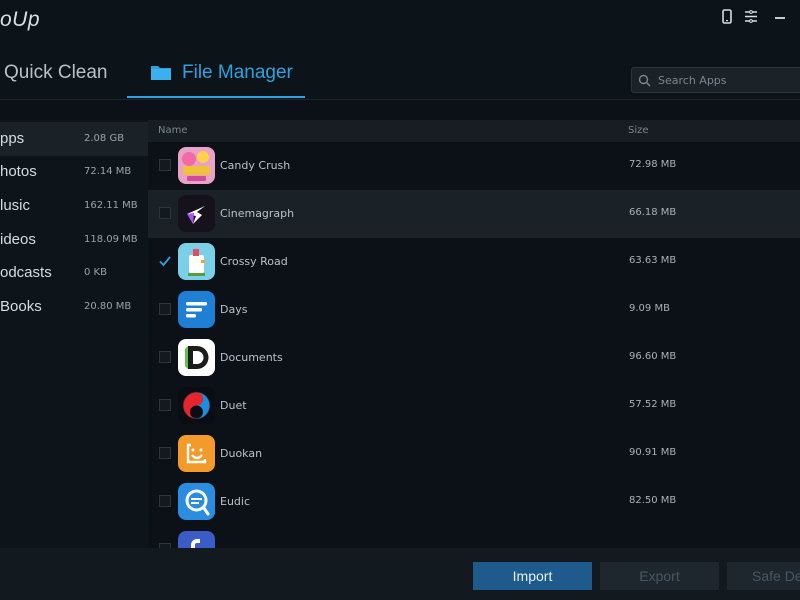  What do you see at coordinates (74, 139) in the screenshot?
I see `sidebar-item-apps: pps 2.08 GB` at bounding box center [74, 139].